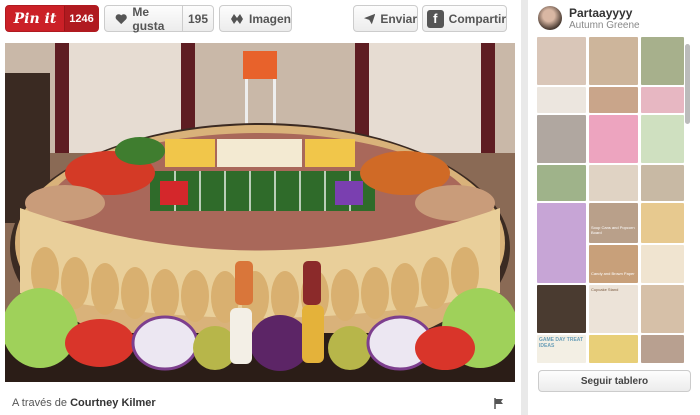 Image resolution: width=700 pixels, height=415 pixels. I want to click on image-label: Imagen, so click(269, 18).